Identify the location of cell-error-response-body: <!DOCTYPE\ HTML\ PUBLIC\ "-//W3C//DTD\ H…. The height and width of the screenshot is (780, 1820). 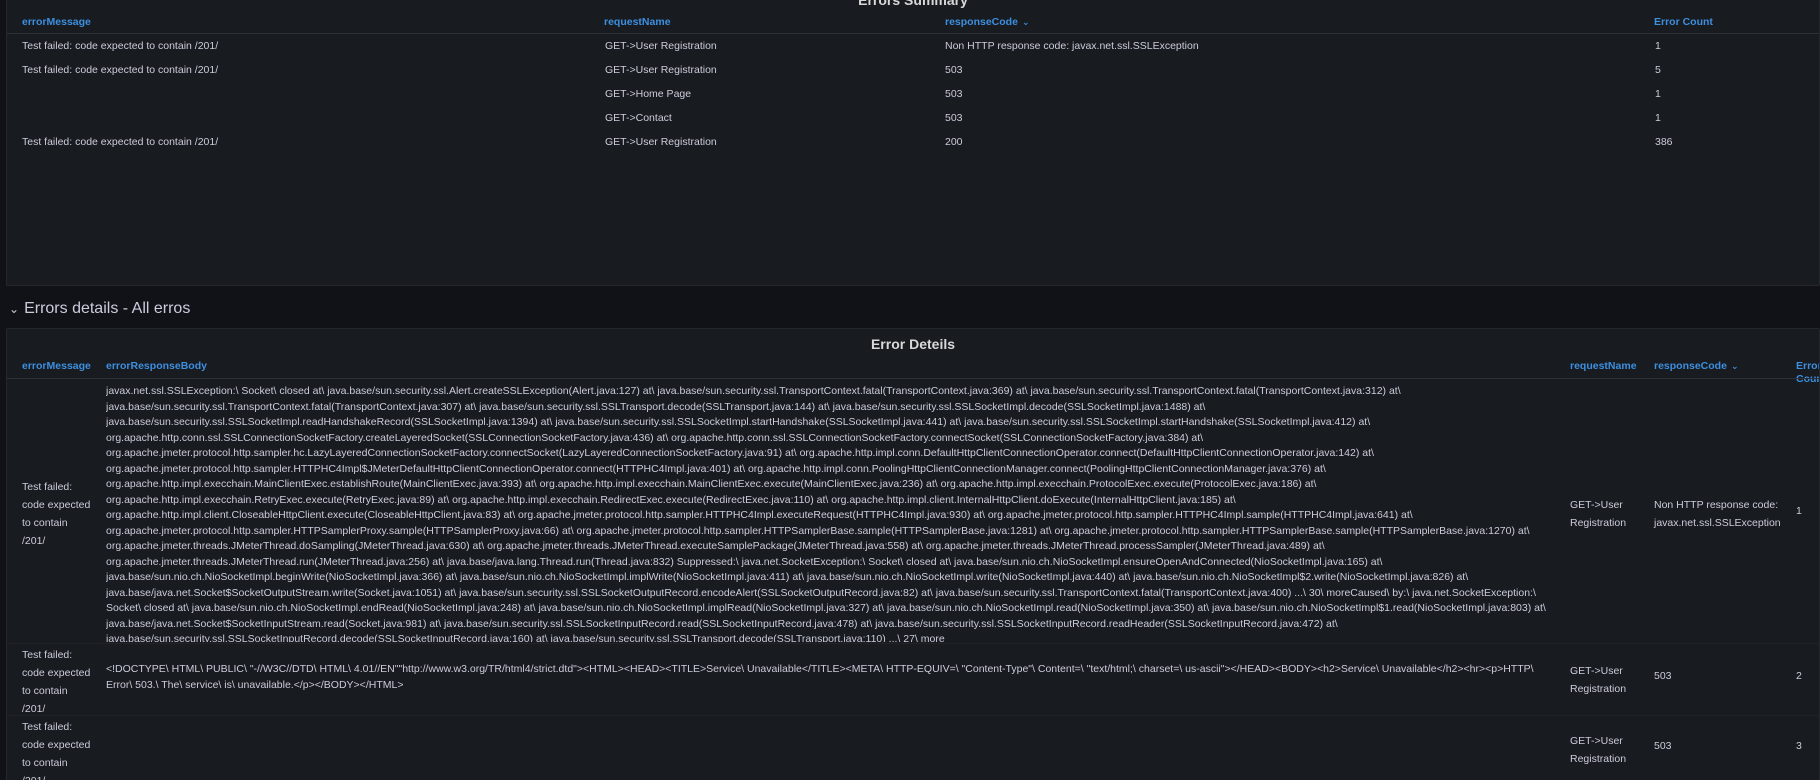
(820, 677).